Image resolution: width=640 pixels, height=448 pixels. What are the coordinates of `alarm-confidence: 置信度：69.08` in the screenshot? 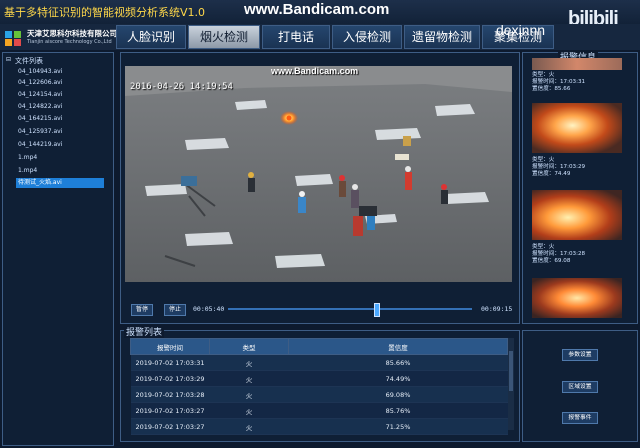 It's located at (551, 261).